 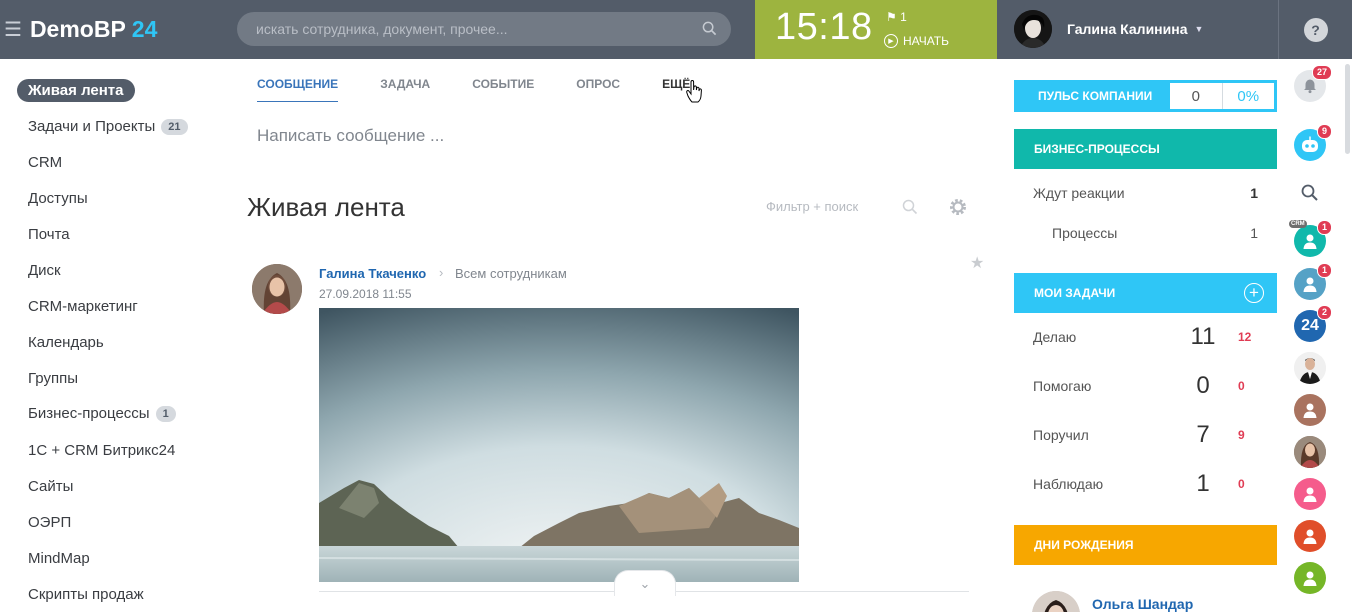 I want to click on bp-row-value: 1, so click(x=1254, y=233).